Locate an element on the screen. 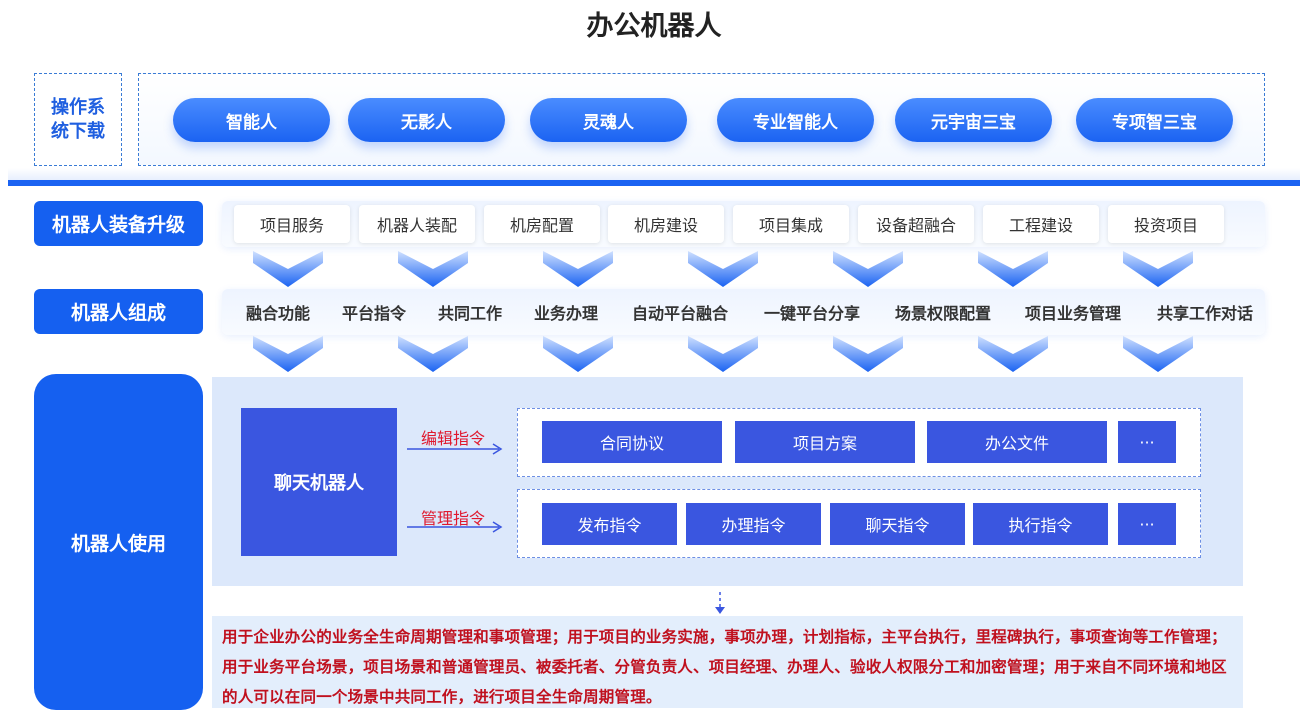 Image resolution: width=1308 pixels, height=723 pixels. os-option-4: 专业智能人 is located at coordinates (795, 120).